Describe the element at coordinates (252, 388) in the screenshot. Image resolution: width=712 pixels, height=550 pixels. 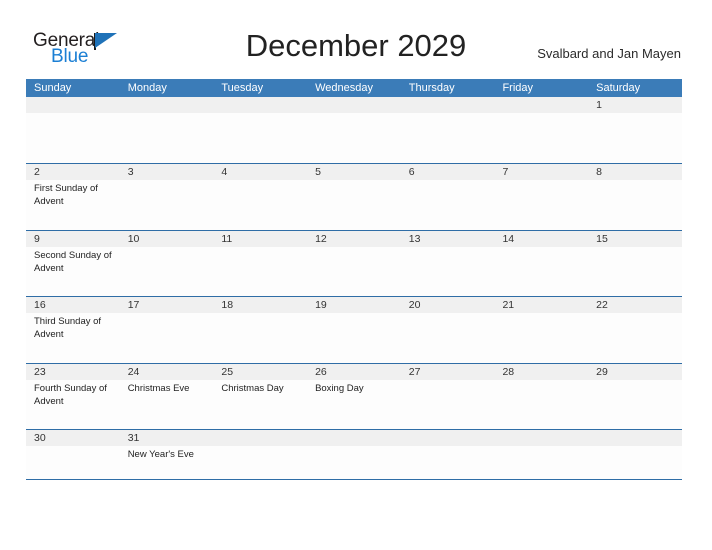
I see `event-label: Christmas Day` at that location.